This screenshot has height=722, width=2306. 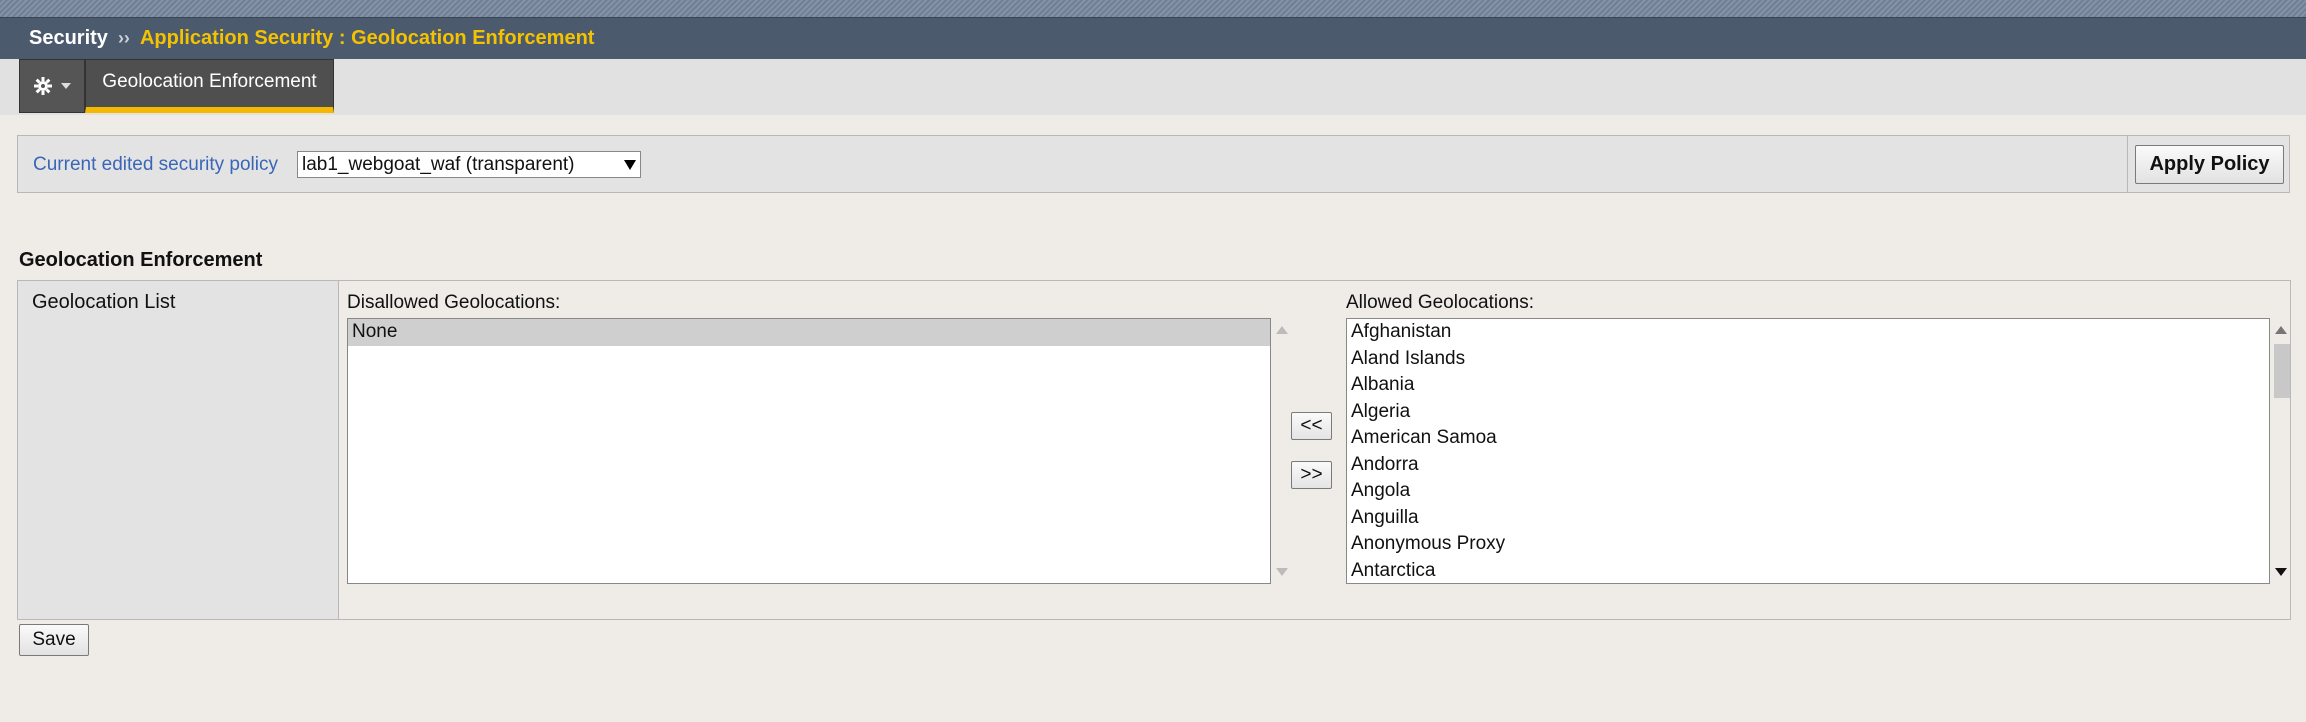 I want to click on top-banner-strip, so click(x=1153, y=8).